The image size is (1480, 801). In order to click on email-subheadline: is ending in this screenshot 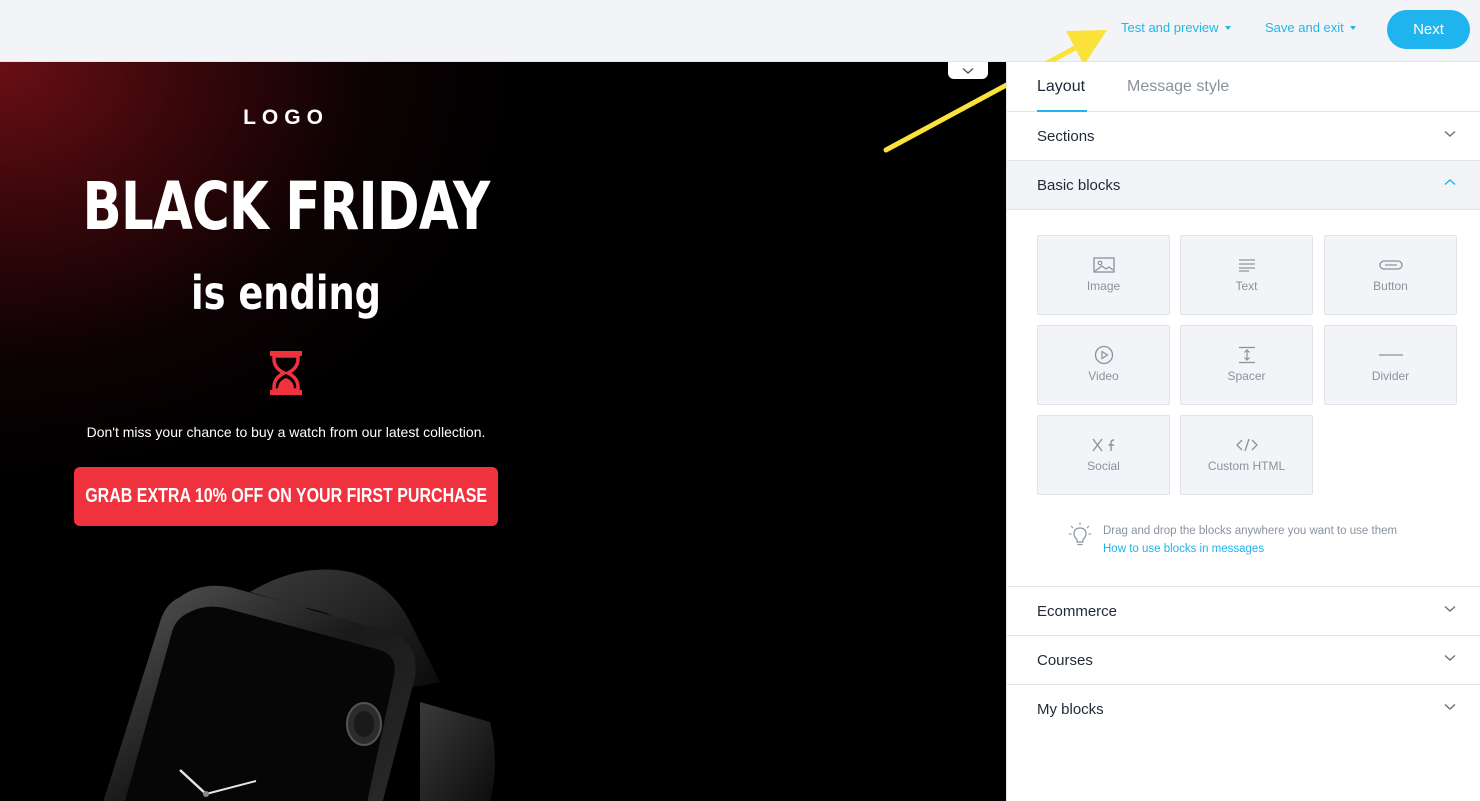, I will do `click(286, 293)`.